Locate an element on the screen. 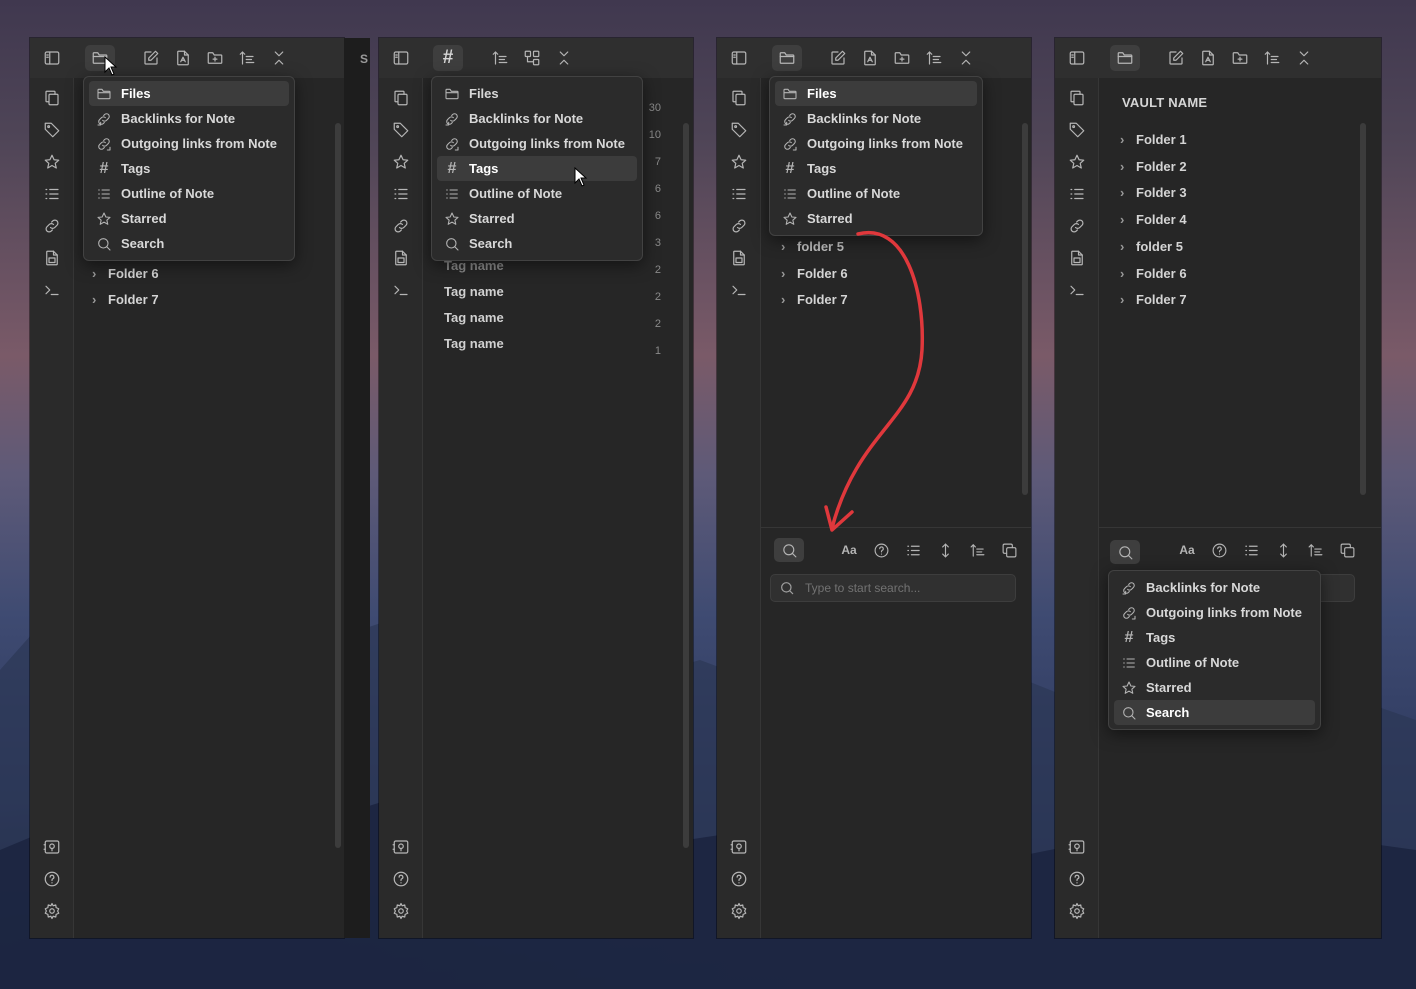  auto-reveal-button is located at coordinates (532, 58).